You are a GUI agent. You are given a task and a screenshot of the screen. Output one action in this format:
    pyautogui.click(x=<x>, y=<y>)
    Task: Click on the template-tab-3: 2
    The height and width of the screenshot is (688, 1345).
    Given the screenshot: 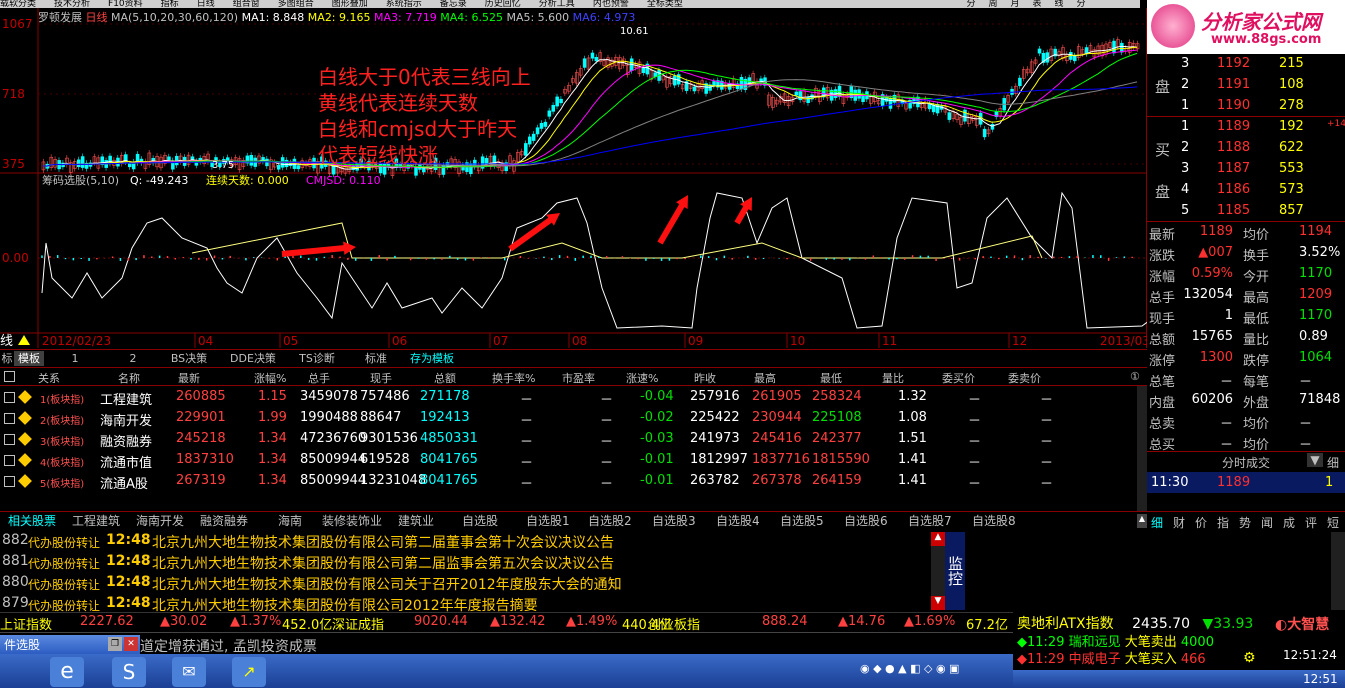 What is the action you would take?
    pyautogui.click(x=133, y=358)
    